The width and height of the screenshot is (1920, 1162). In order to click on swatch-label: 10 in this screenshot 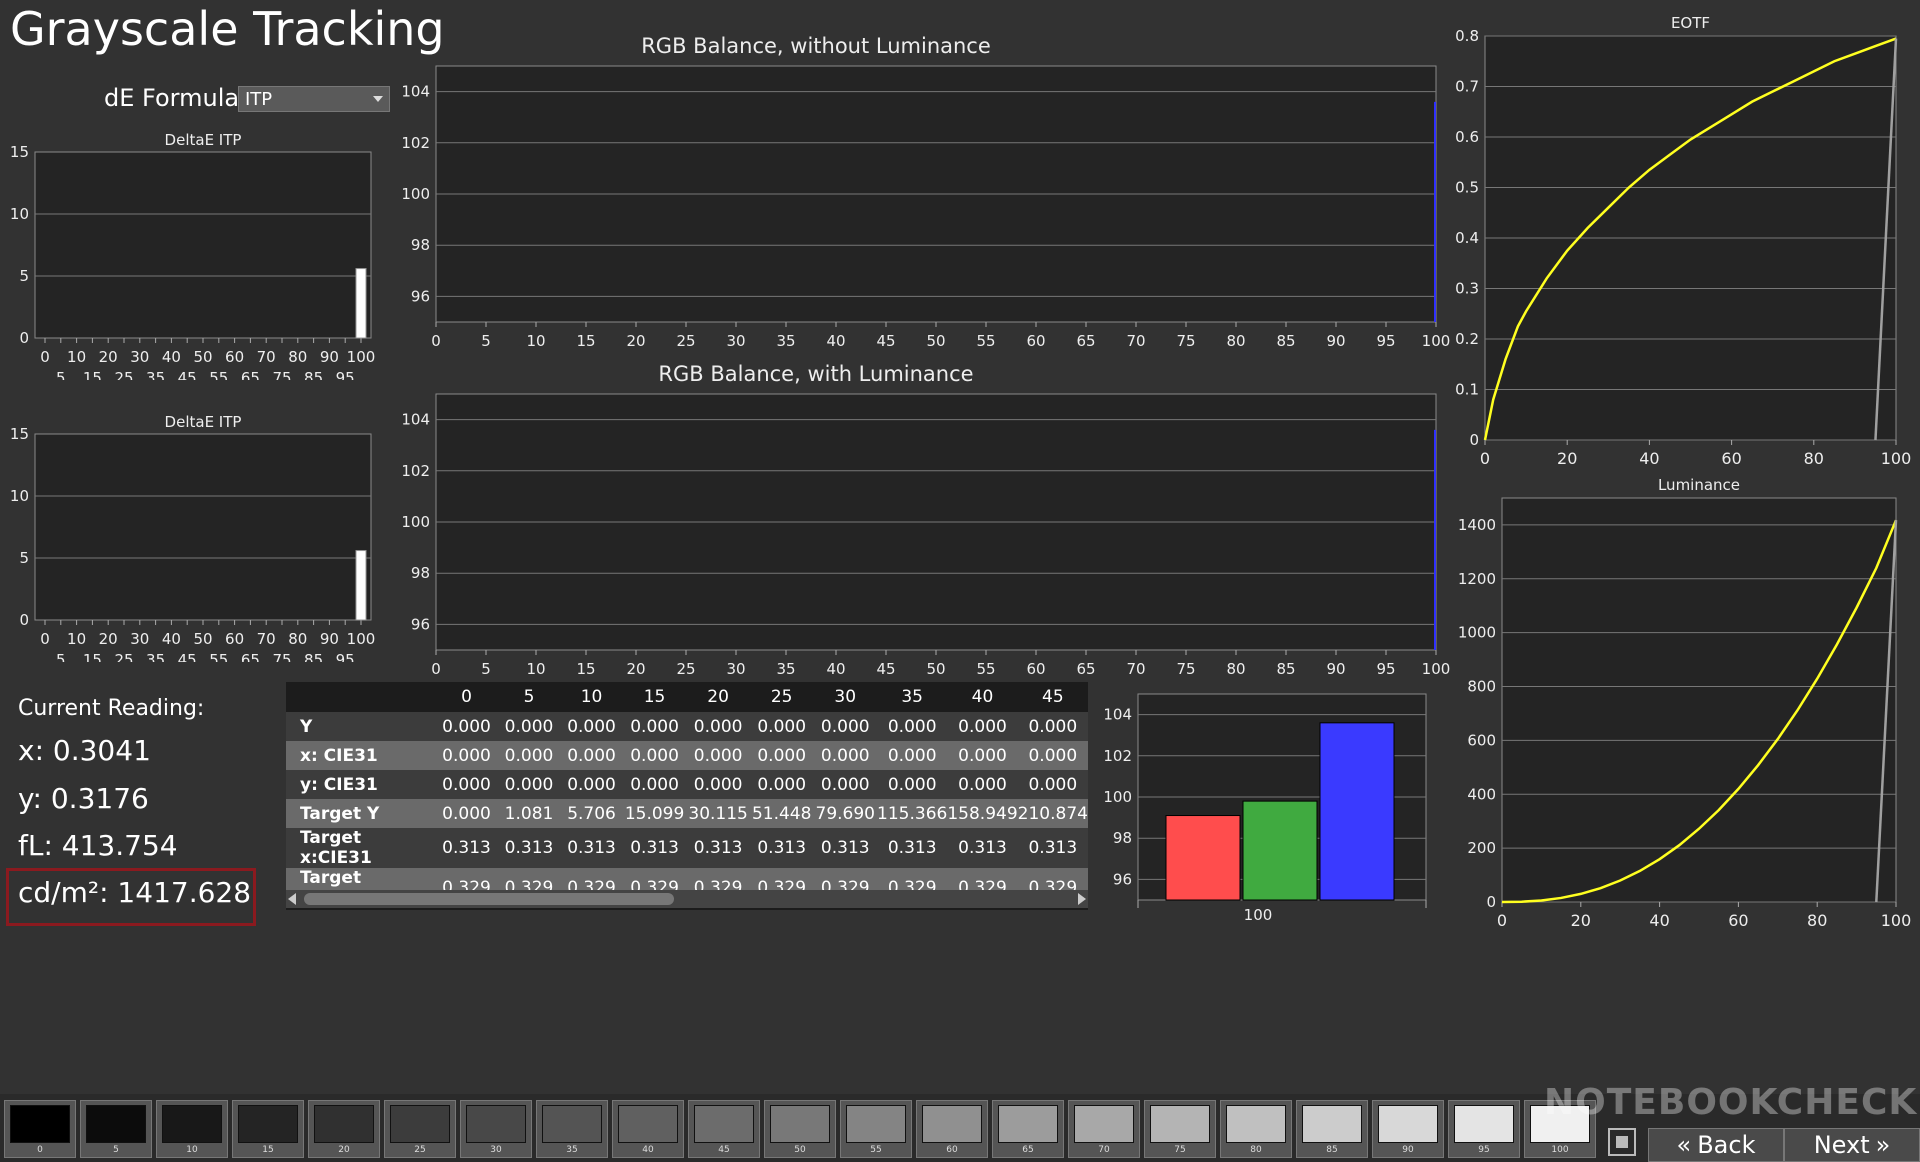, I will do `click(192, 1150)`.